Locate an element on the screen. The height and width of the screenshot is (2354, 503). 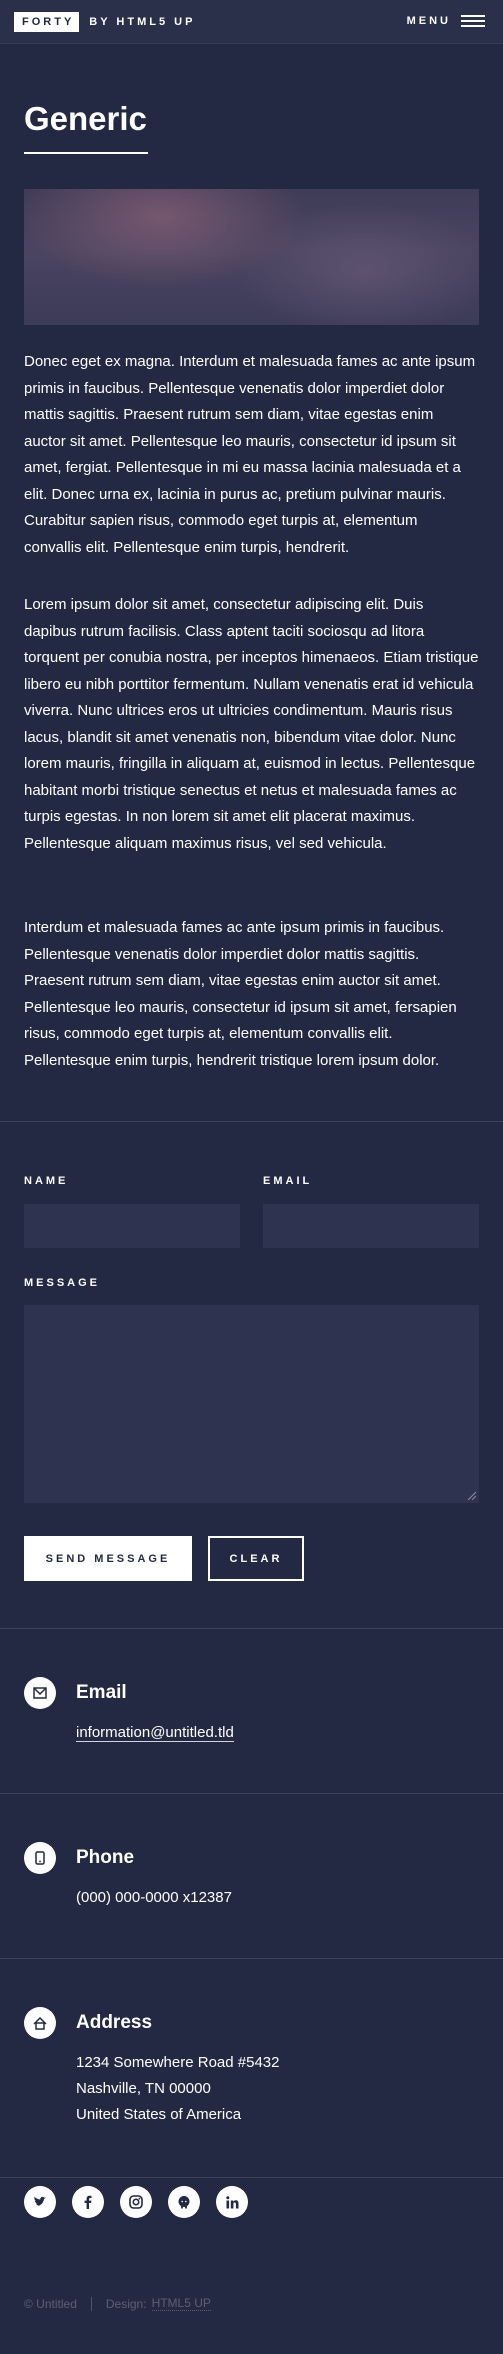
message-field is located at coordinates (251, 1404).